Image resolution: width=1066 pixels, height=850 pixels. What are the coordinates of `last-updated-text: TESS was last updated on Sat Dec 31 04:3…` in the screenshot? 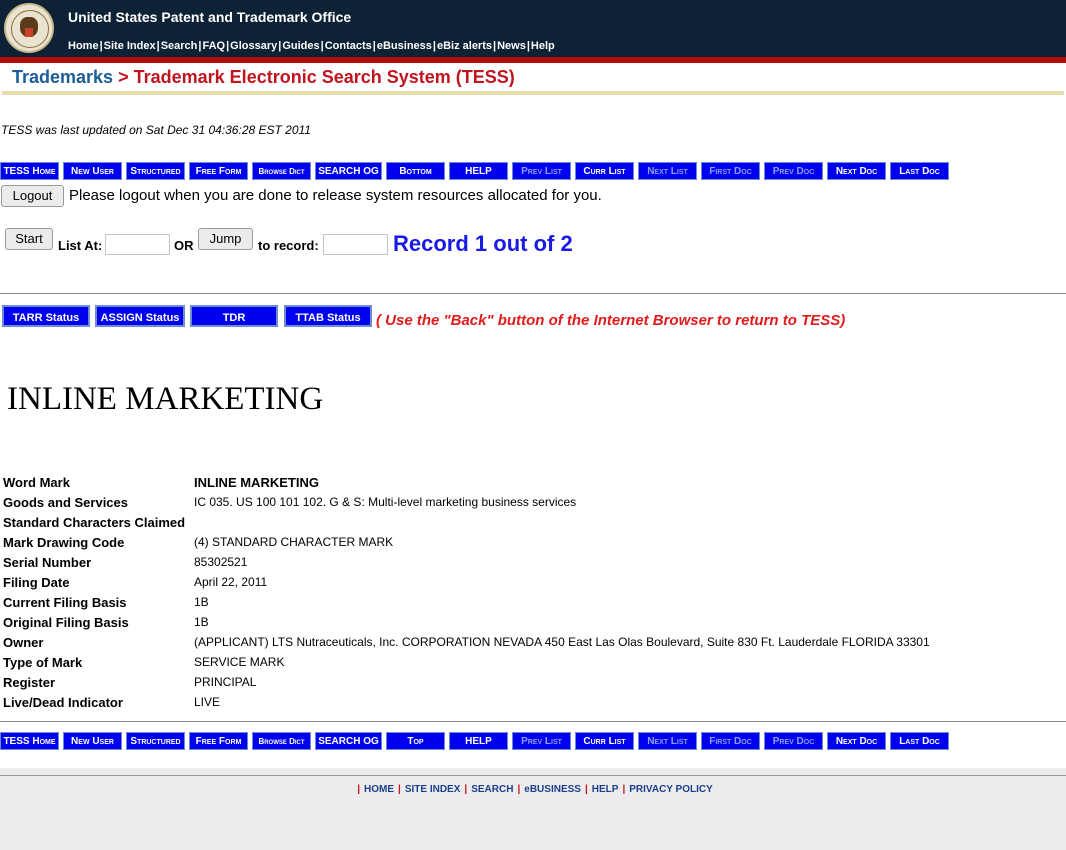 It's located at (156, 130).